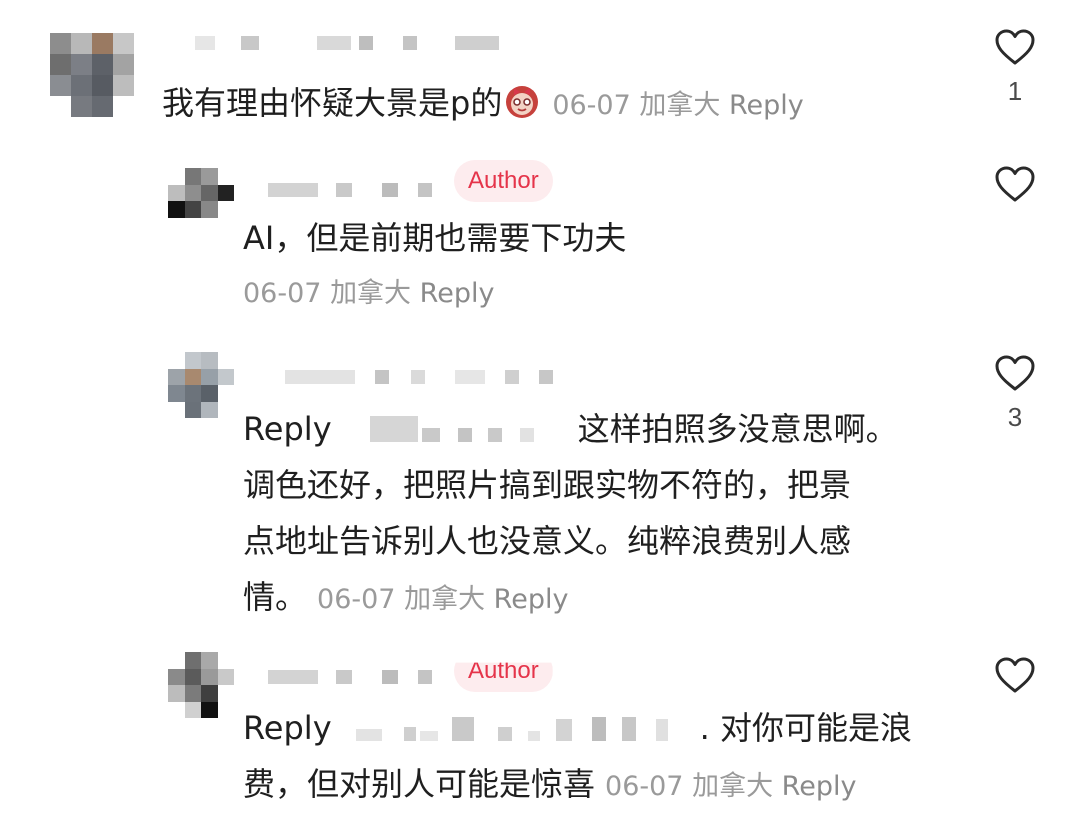 The image size is (1080, 834). I want to click on comment-text: 我有理由怀疑大景是p的 06-07 加拿大 Reply, so click(483, 104).